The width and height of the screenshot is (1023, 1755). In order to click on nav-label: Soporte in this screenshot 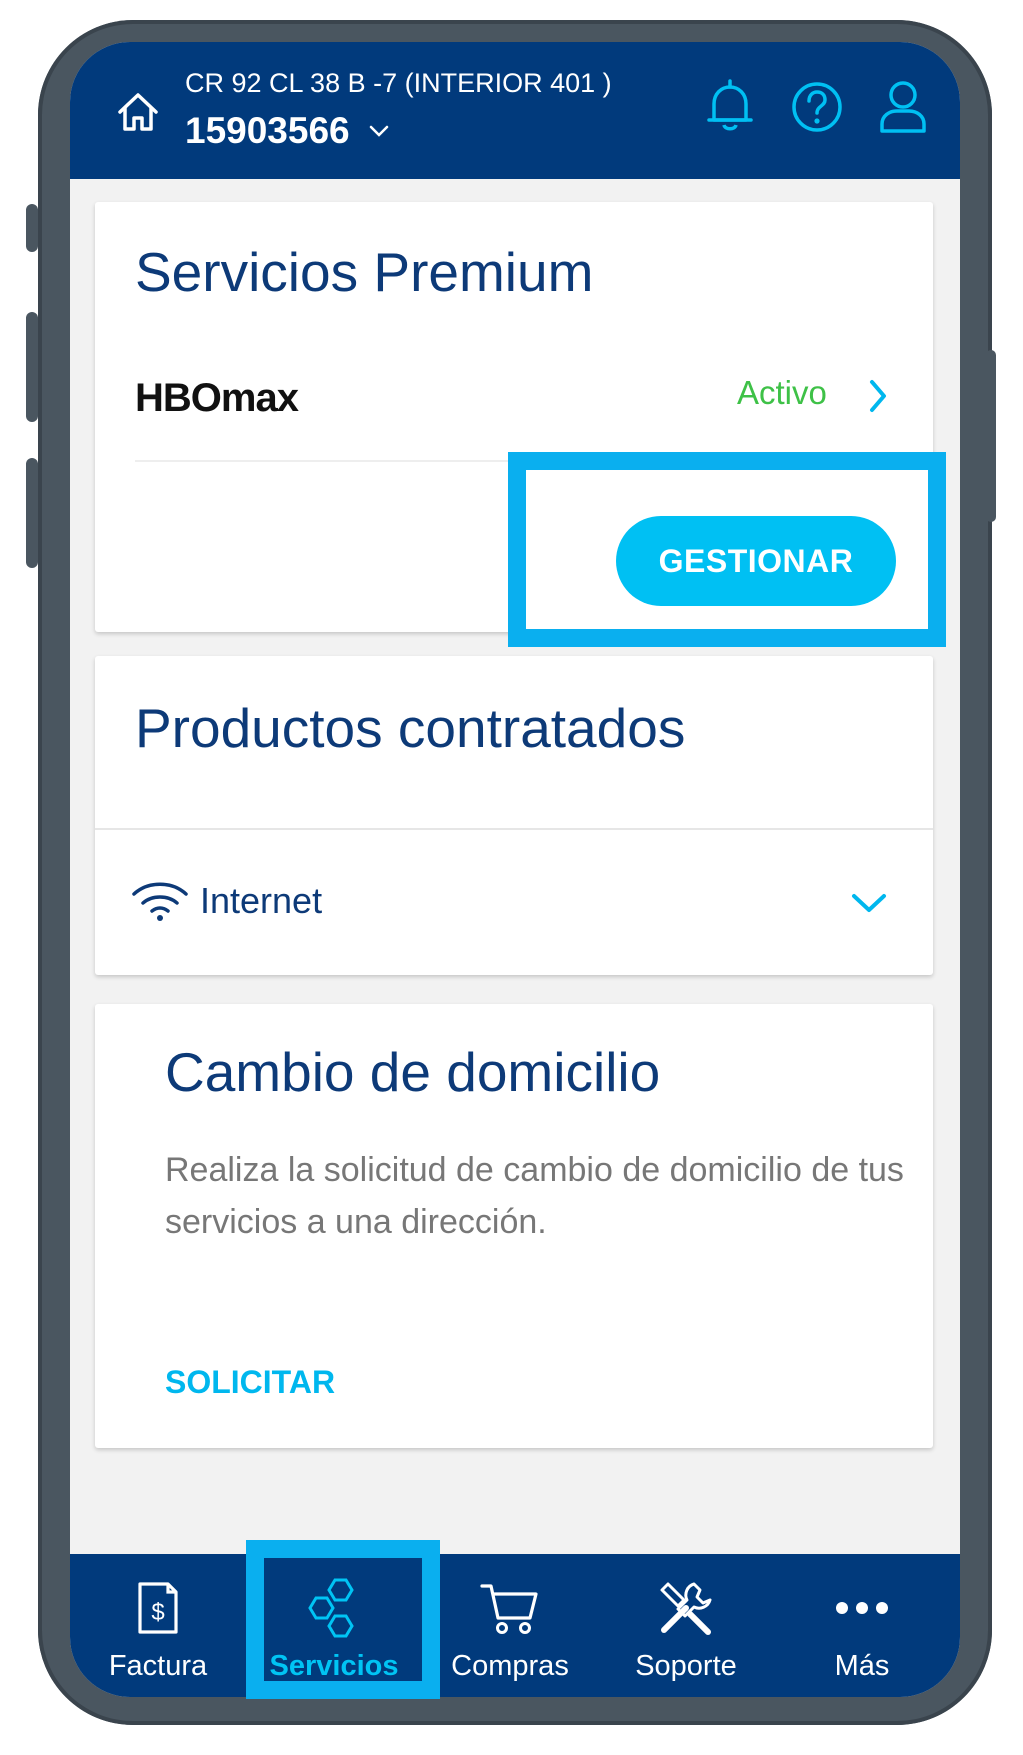, I will do `click(686, 1666)`.